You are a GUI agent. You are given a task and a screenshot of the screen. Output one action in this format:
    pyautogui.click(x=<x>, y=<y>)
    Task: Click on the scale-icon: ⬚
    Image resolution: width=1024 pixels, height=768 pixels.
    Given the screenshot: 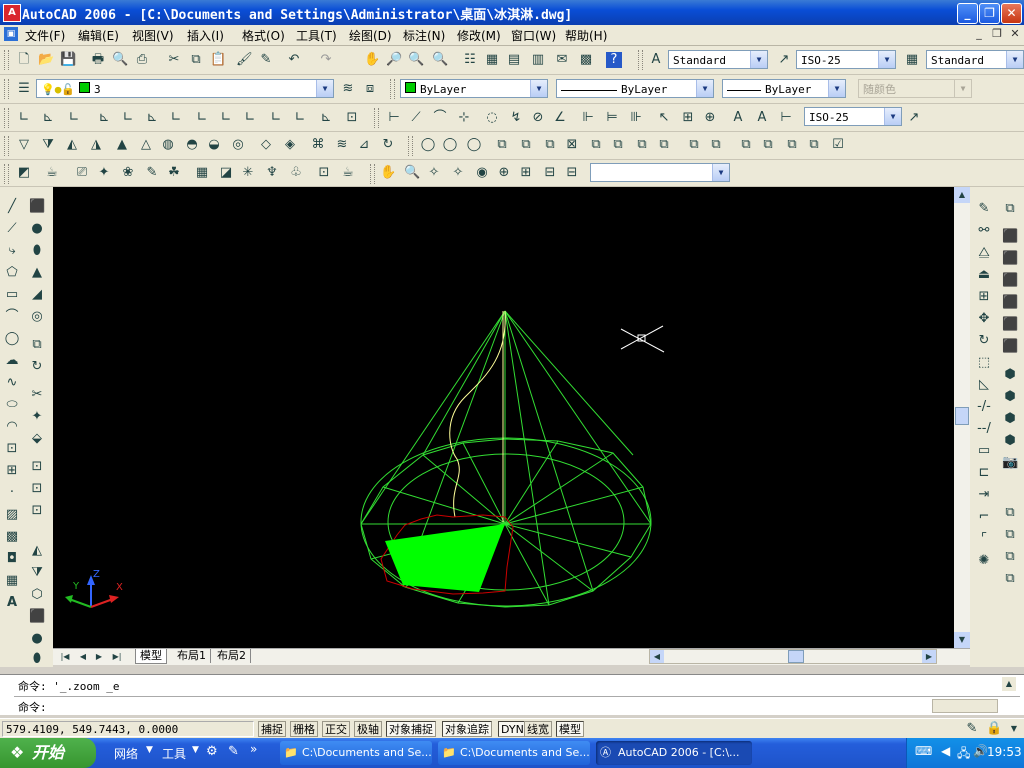 What is the action you would take?
    pyautogui.click(x=984, y=363)
    